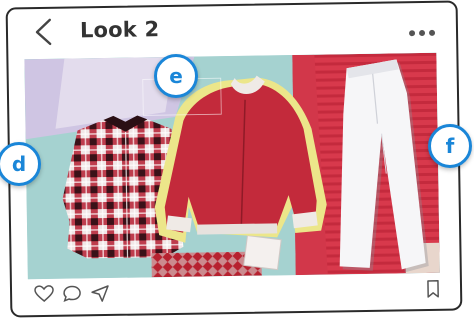 The height and width of the screenshot is (324, 474). I want to click on comment-icon, so click(72, 293).